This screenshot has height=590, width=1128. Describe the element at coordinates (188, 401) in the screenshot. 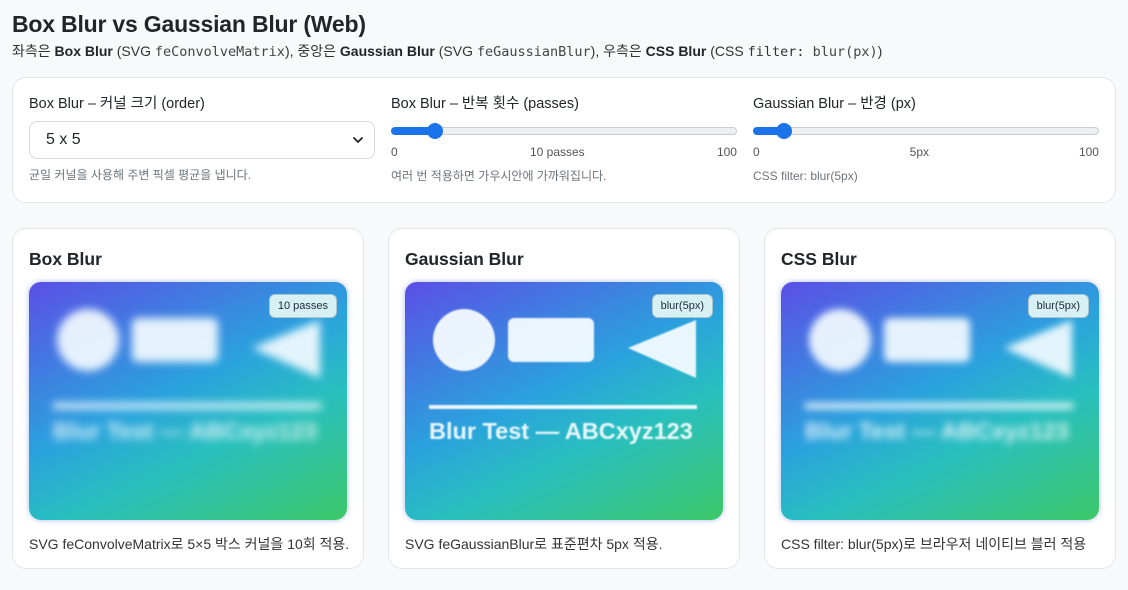

I see `box-blur-preview: Blur Test — ABCxyz123 10 passes` at that location.